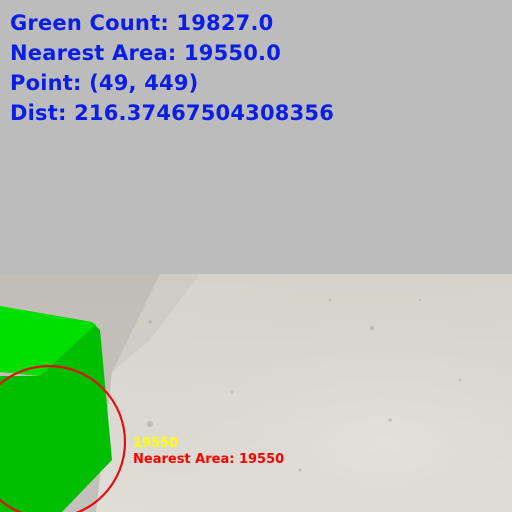 The image size is (512, 512). What do you see at coordinates (142, 23) in the screenshot?
I see `green-count-text: Green Count: 19827.0` at bounding box center [142, 23].